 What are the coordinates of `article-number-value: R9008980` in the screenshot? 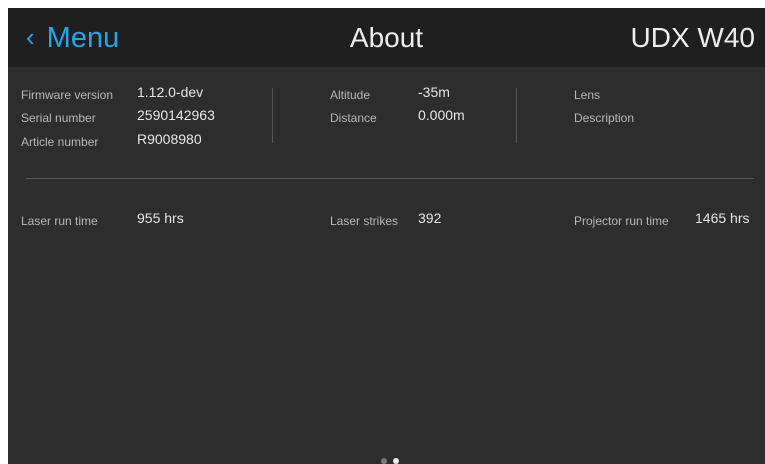 It's located at (169, 139).